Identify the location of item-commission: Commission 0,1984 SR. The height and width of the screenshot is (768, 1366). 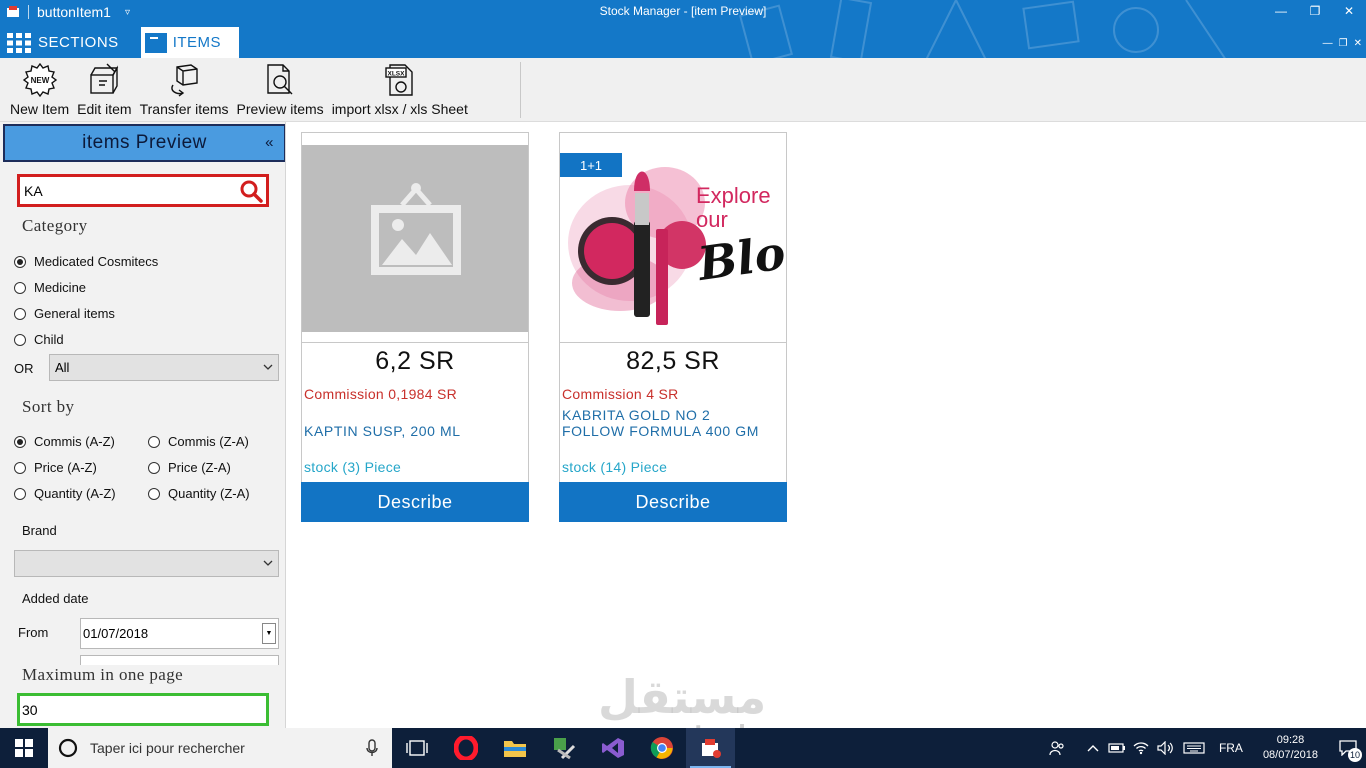
(381, 394).